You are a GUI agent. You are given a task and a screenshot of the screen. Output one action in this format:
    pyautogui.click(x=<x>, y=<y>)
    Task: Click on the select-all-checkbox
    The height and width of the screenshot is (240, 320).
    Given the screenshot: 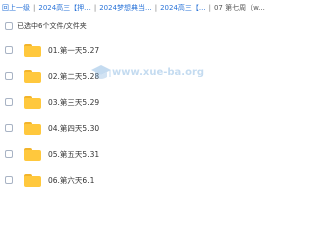 What is the action you would take?
    pyautogui.click(x=9, y=26)
    